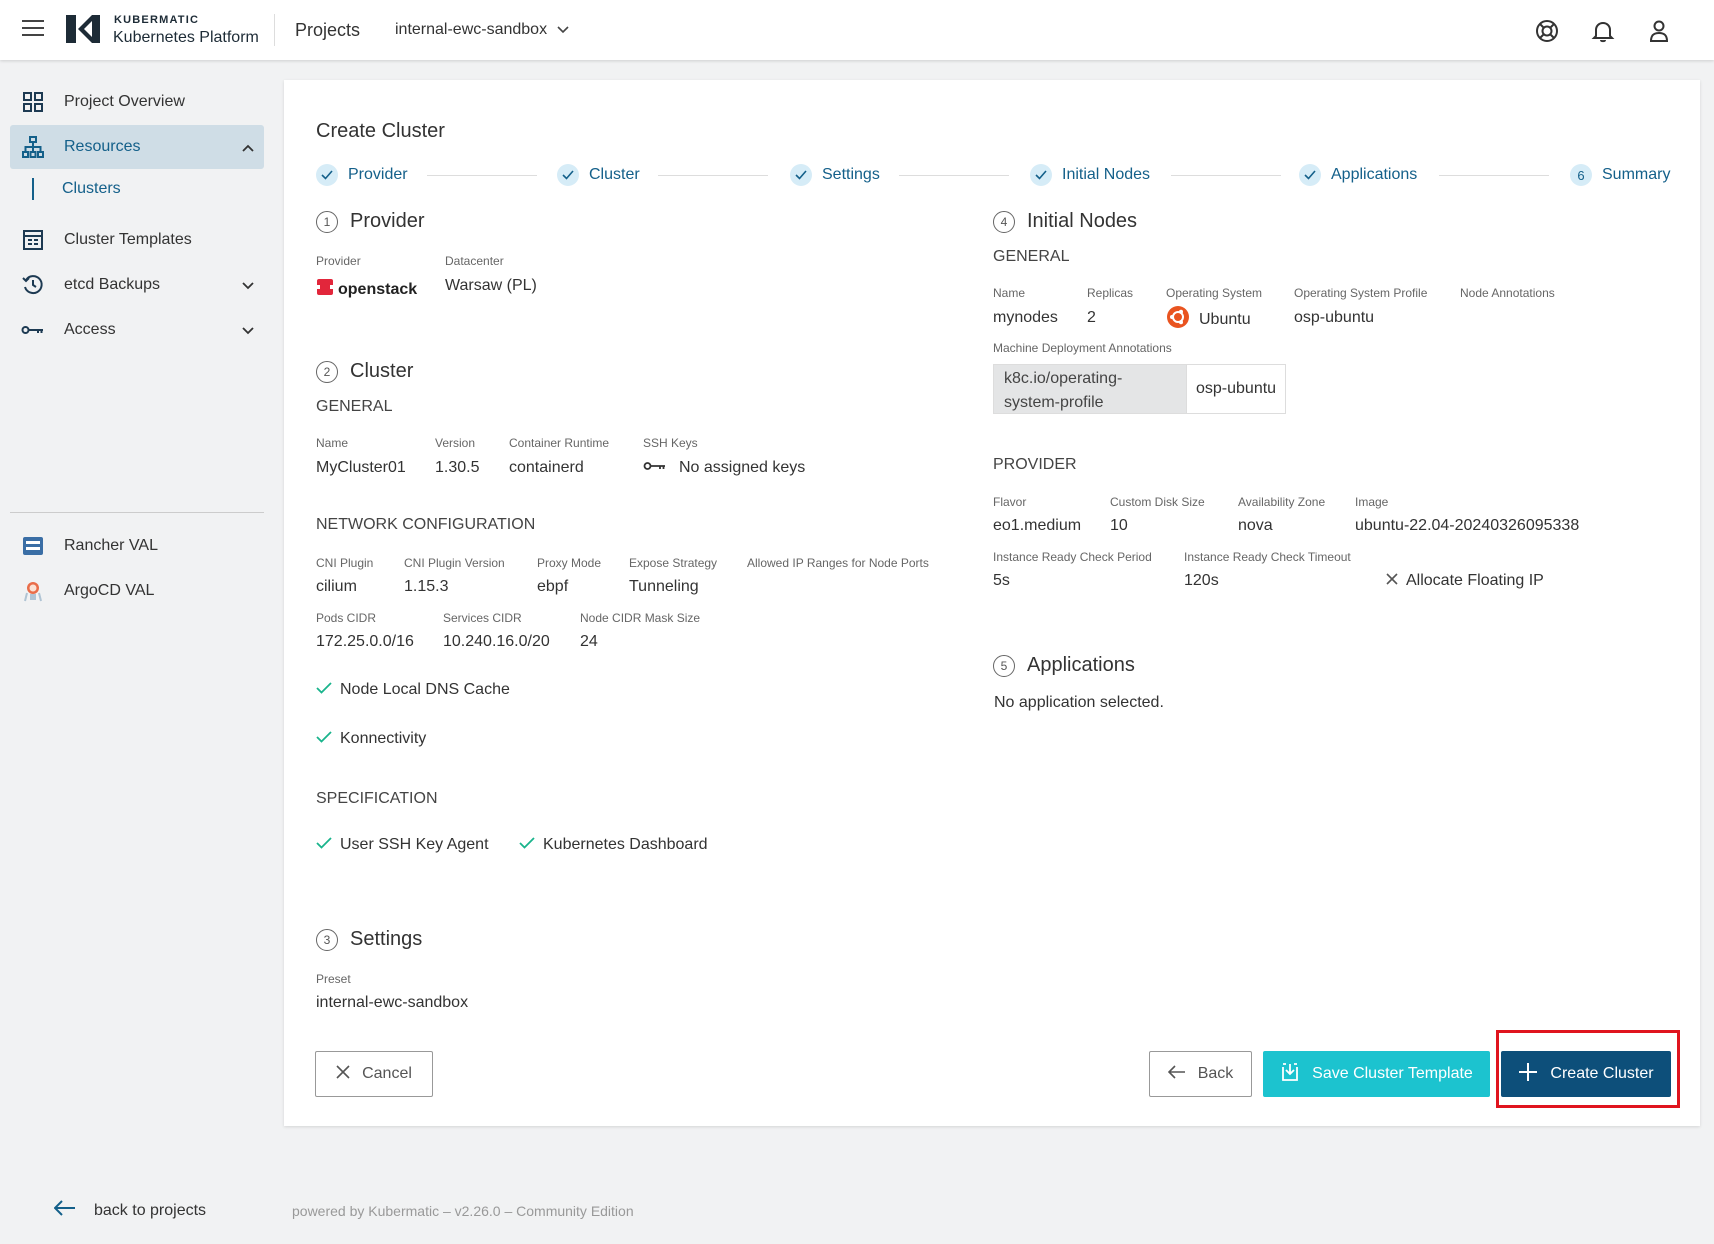 This screenshot has width=1714, height=1244. Describe the element at coordinates (1031, 256) in the screenshot. I see `general-heading: GENERAL` at that location.